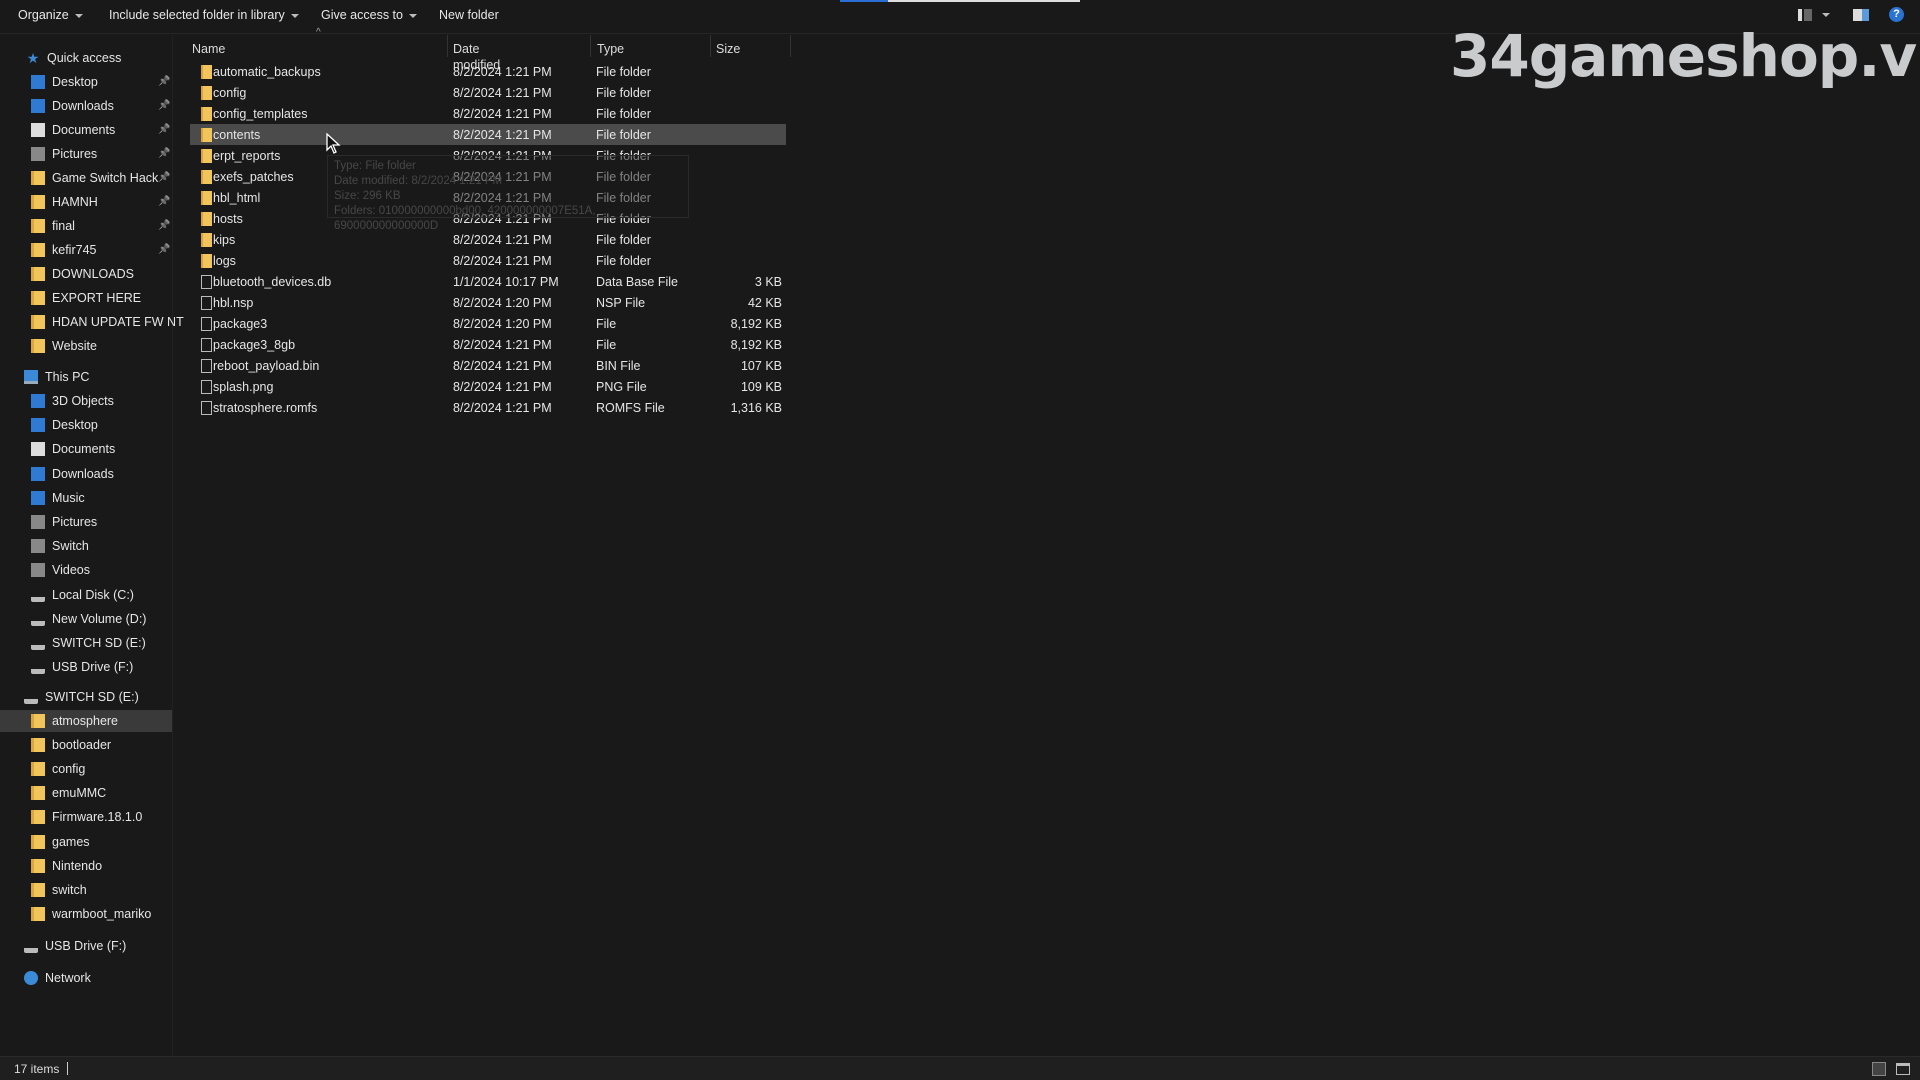  What do you see at coordinates (204, 15) in the screenshot?
I see `include-in-library-button: Include selected folder in library` at bounding box center [204, 15].